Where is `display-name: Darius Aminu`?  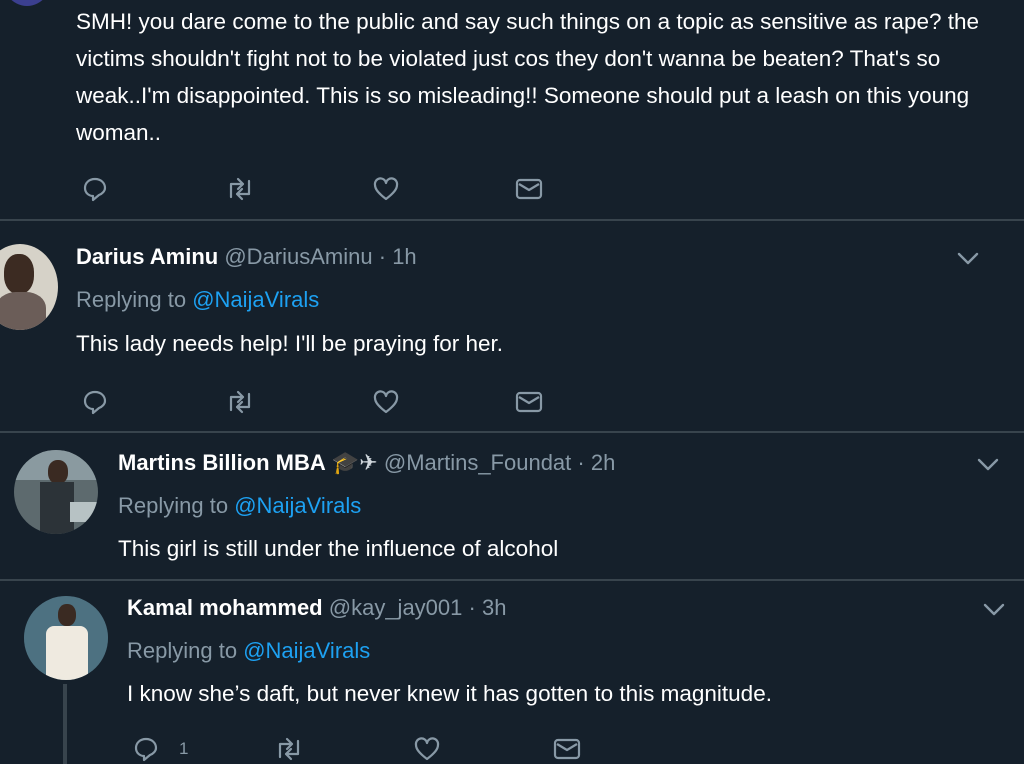 display-name: Darius Aminu is located at coordinates (147, 256).